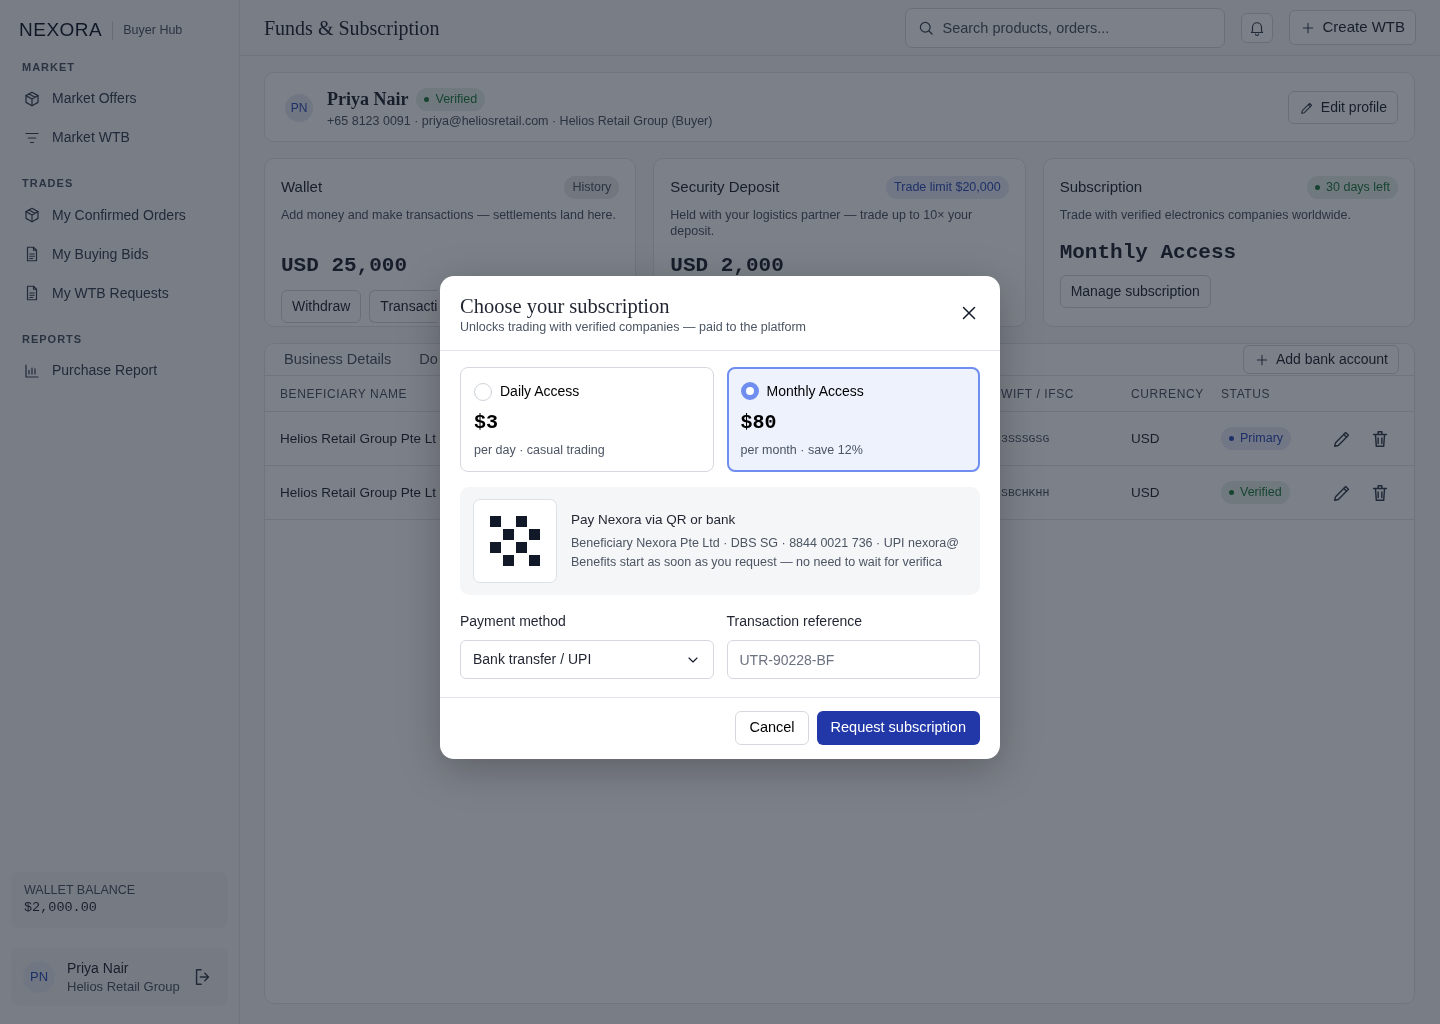 The width and height of the screenshot is (1440, 1024). I want to click on sidebar-item: Market WTB, so click(119, 137).